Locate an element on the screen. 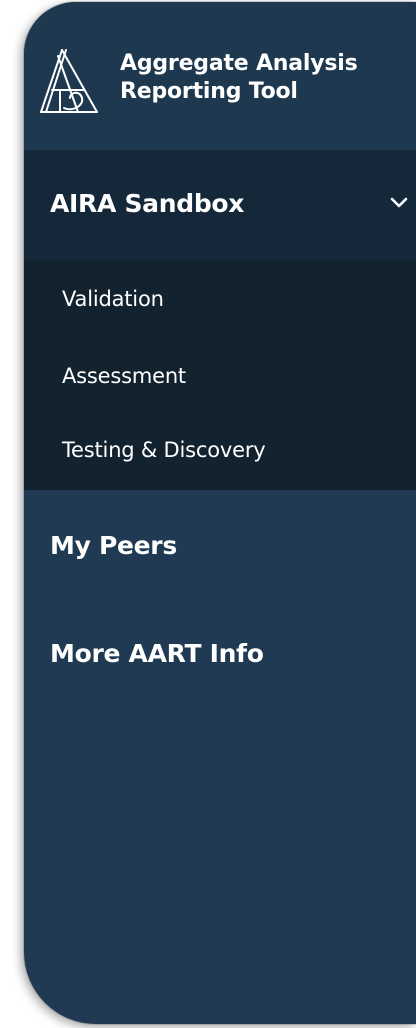 The width and height of the screenshot is (416, 1028). app-title: Aggregate Analysis Reporting Tool is located at coordinates (265, 78).